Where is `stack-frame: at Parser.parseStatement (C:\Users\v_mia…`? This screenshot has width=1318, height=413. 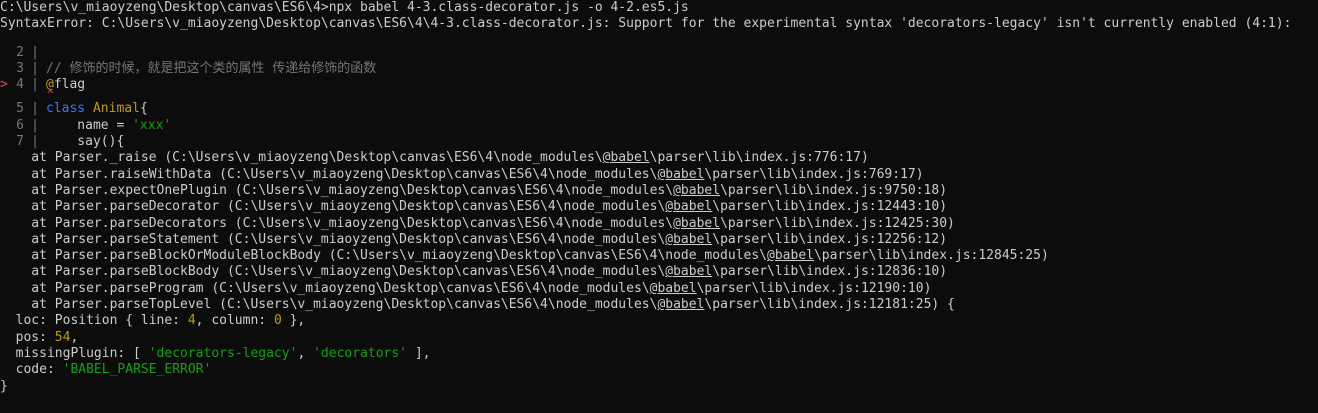
stack-frame: at Parser.parseStatement (C:\Users\v_mia… is located at coordinates (474, 239).